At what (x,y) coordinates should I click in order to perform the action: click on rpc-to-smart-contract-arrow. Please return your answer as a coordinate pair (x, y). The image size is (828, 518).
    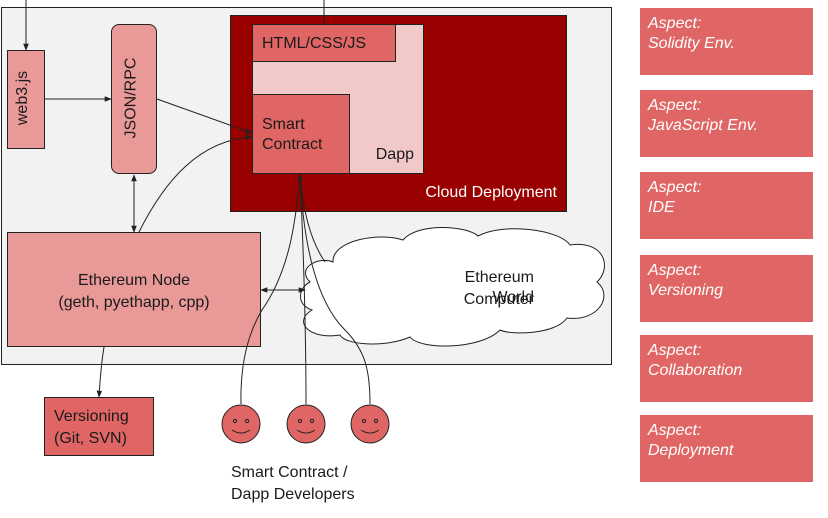
    Looking at the image, I should click on (204, 116).